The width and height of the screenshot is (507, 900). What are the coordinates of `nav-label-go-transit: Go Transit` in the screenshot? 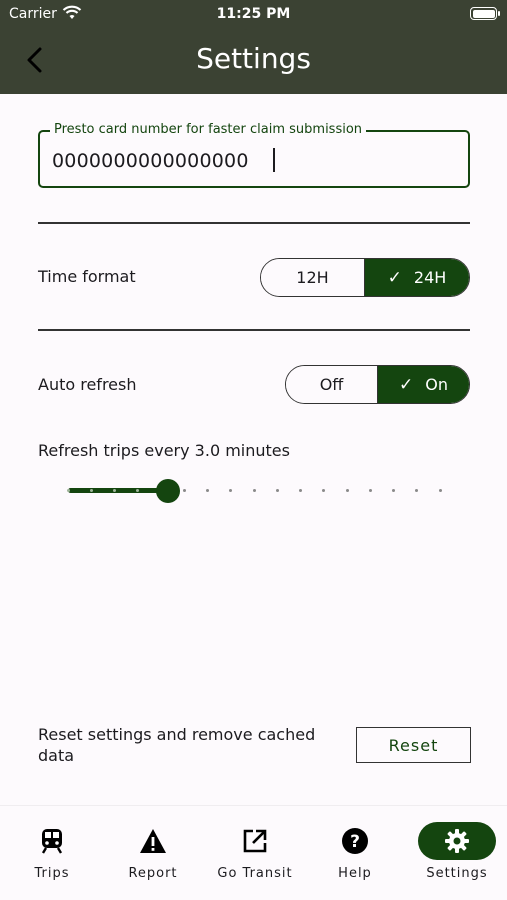 It's located at (255, 873).